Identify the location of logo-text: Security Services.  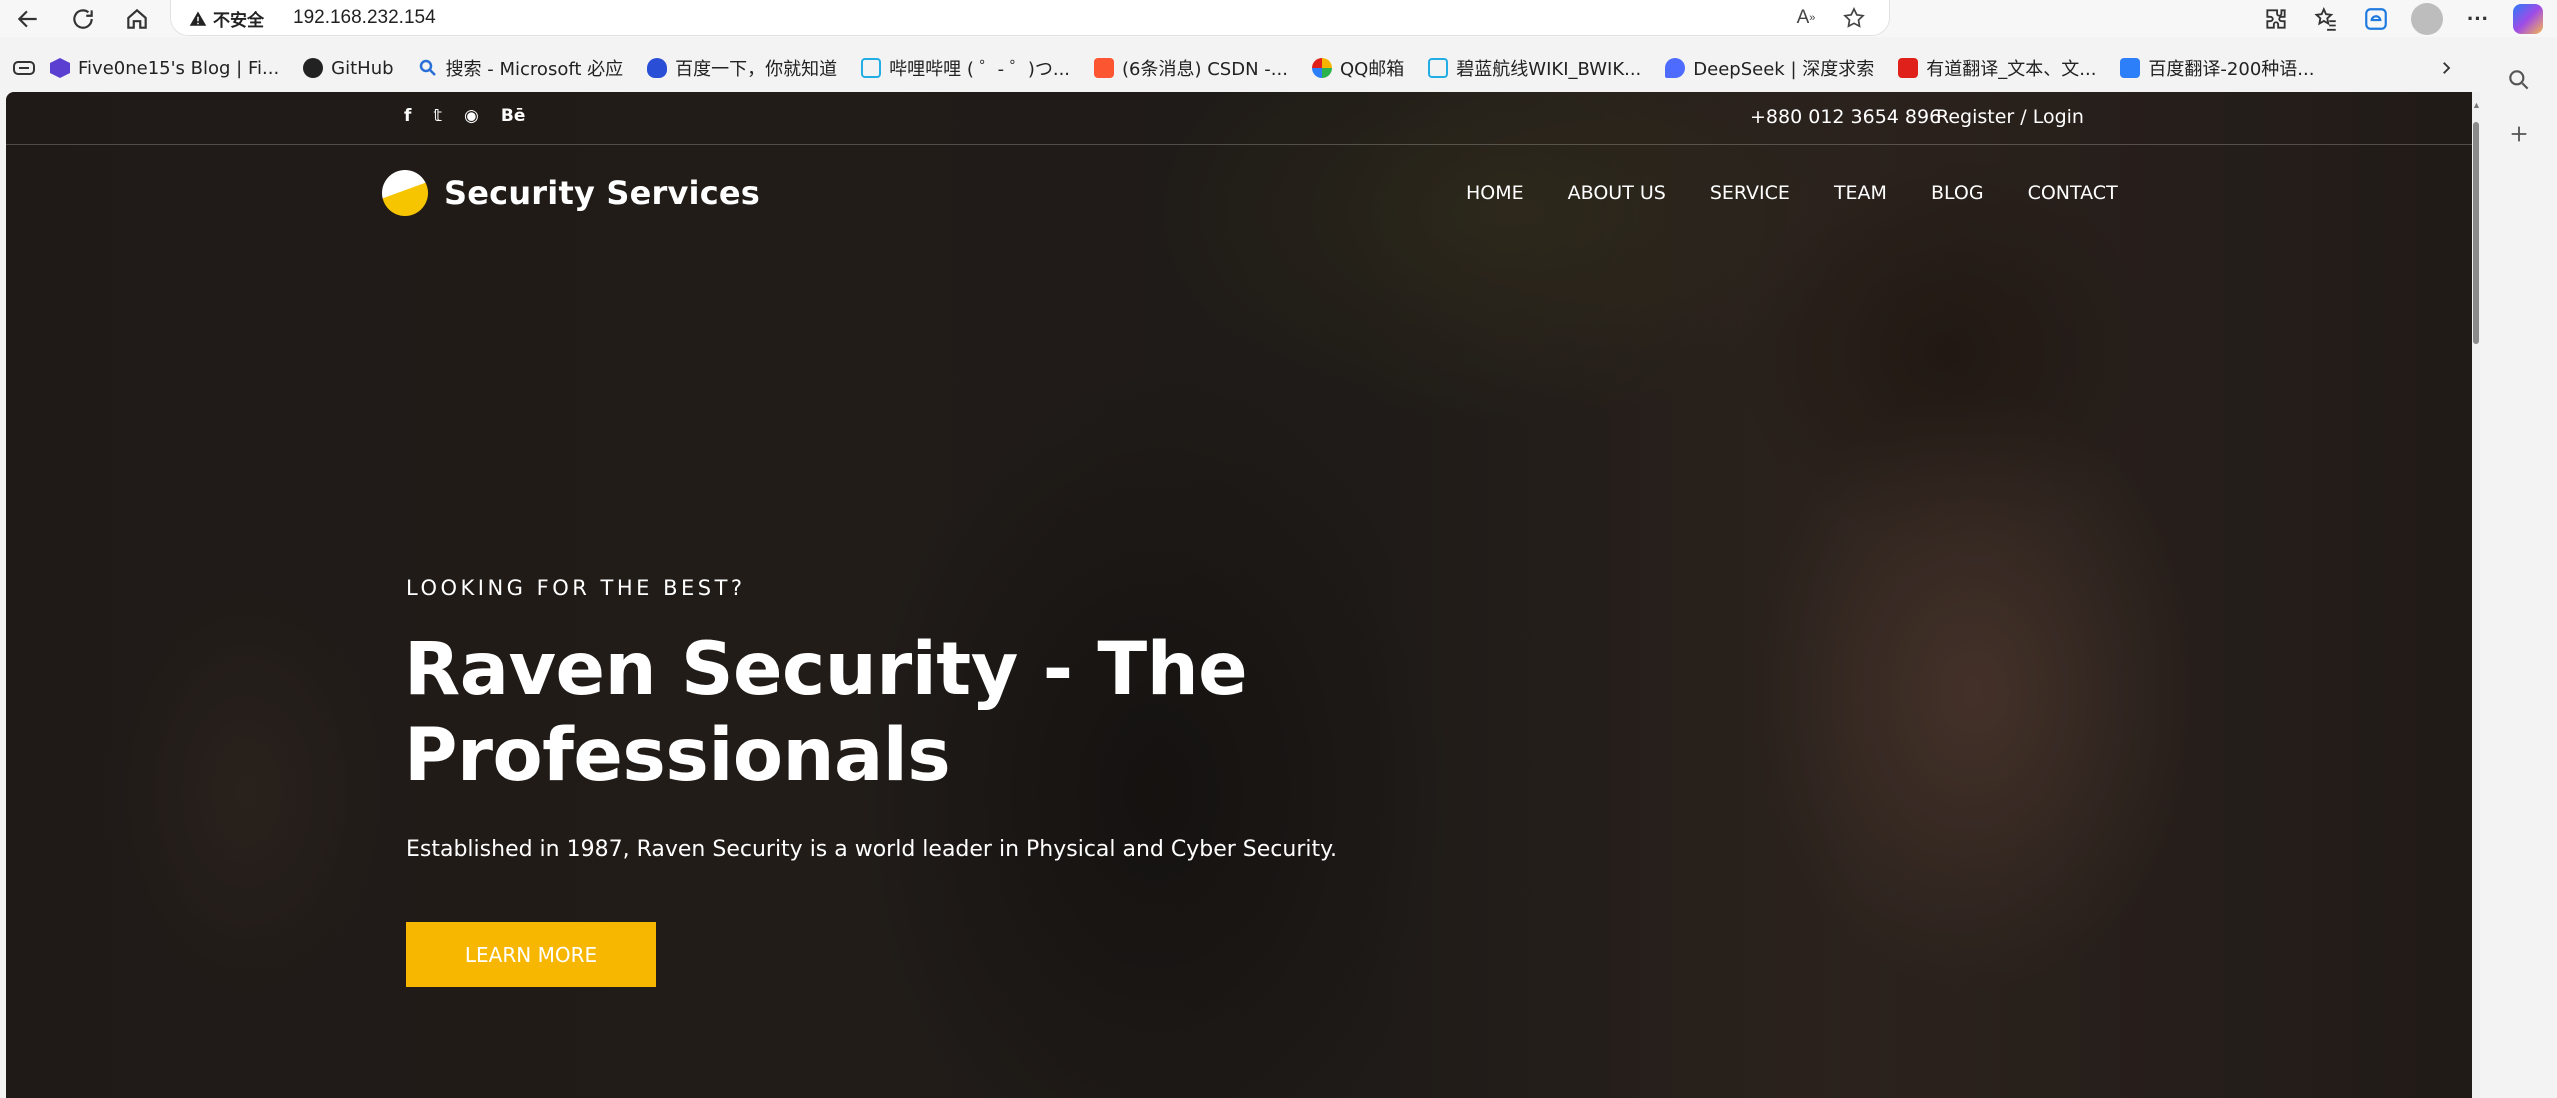
(602, 193).